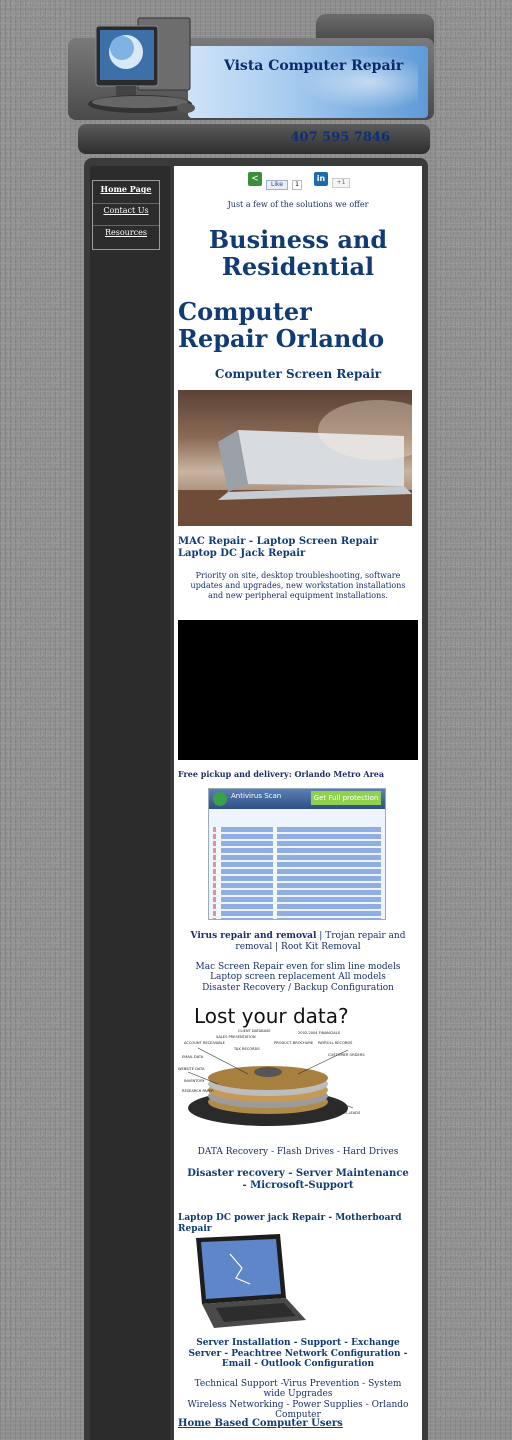 The image size is (512, 1440). I want to click on sidebar, so click(130, 803).